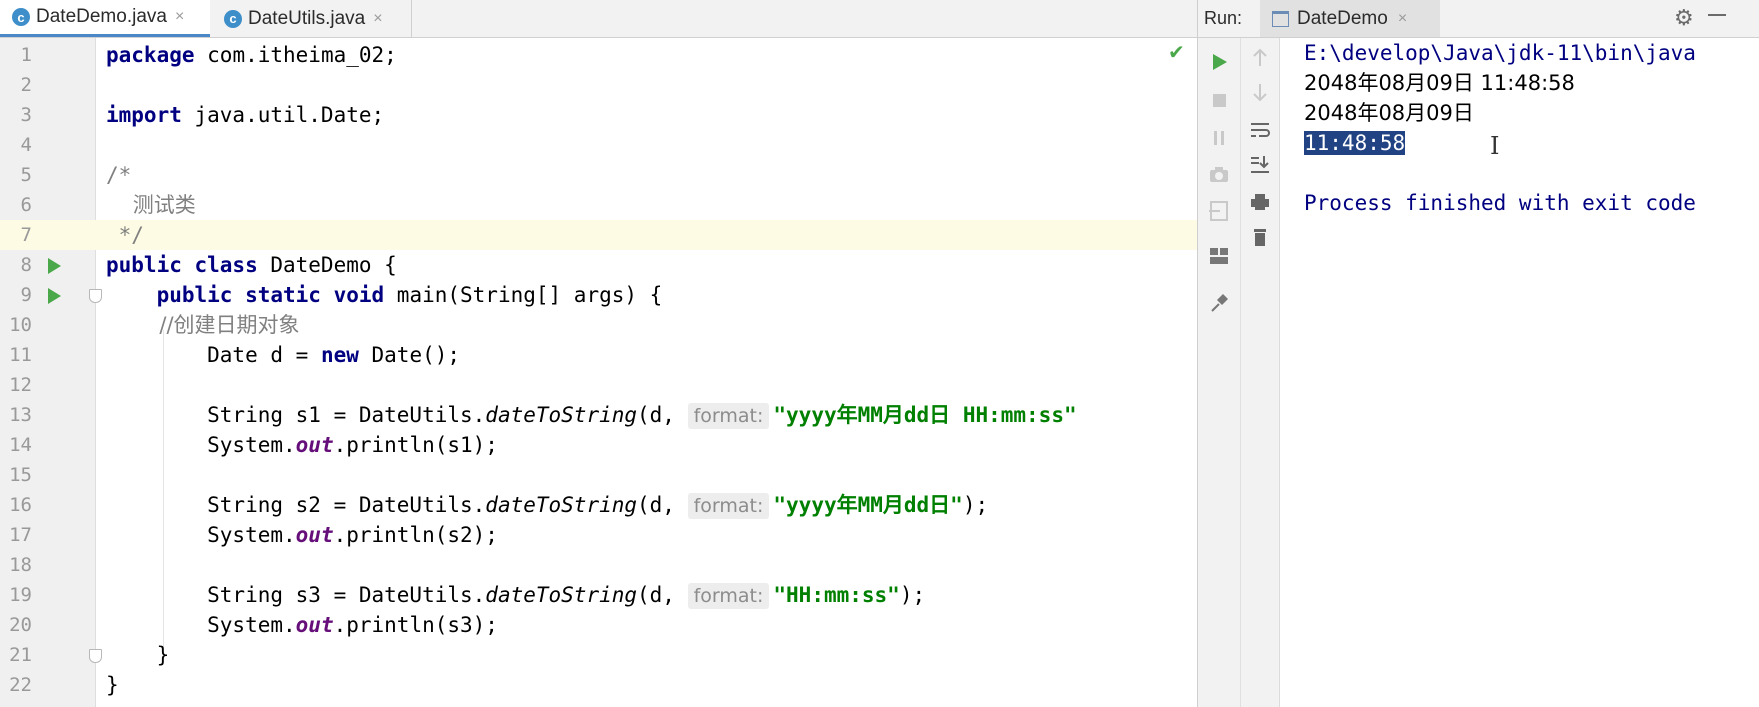 The height and width of the screenshot is (707, 1759). Describe the element at coordinates (26, 115) in the screenshot. I see `line-number: 3` at that location.